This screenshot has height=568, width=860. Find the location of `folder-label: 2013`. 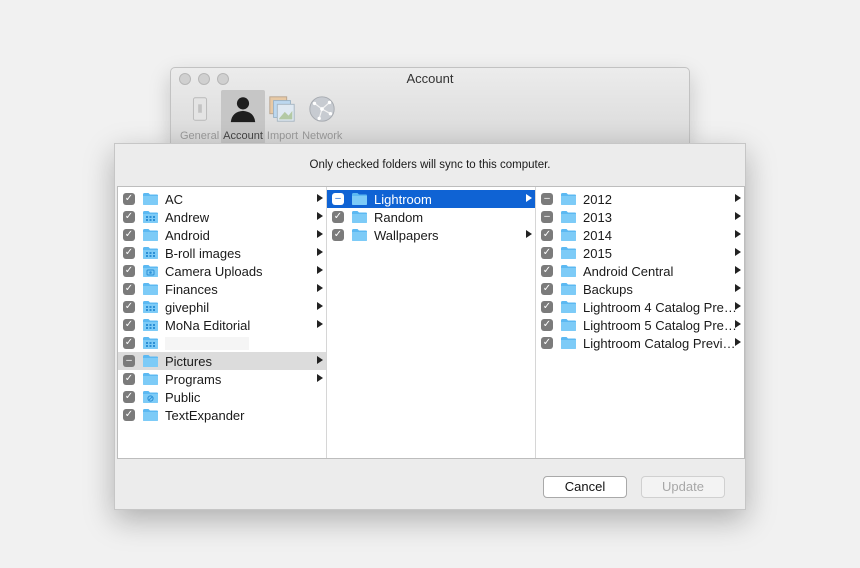

folder-label: 2013 is located at coordinates (597, 217).